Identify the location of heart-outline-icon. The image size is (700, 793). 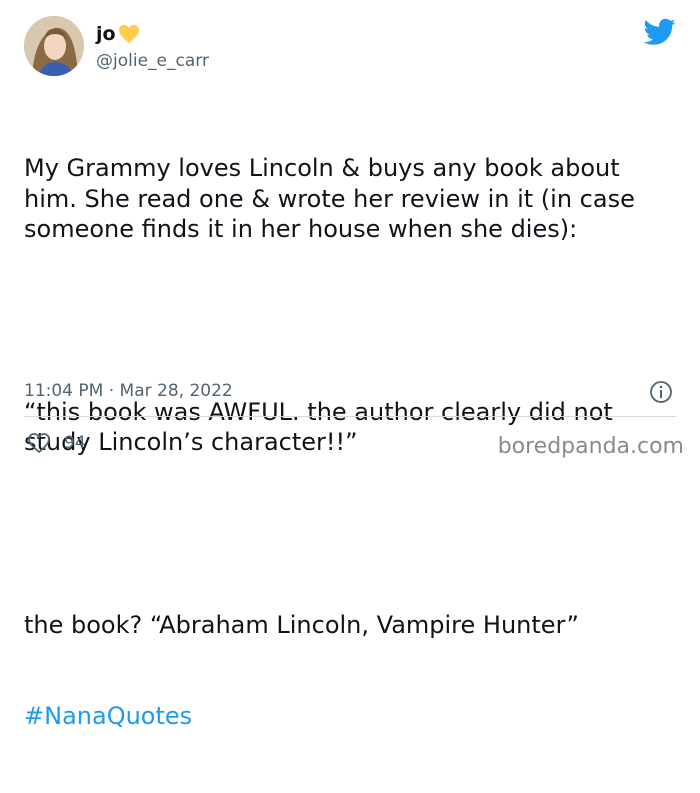
(39, 443).